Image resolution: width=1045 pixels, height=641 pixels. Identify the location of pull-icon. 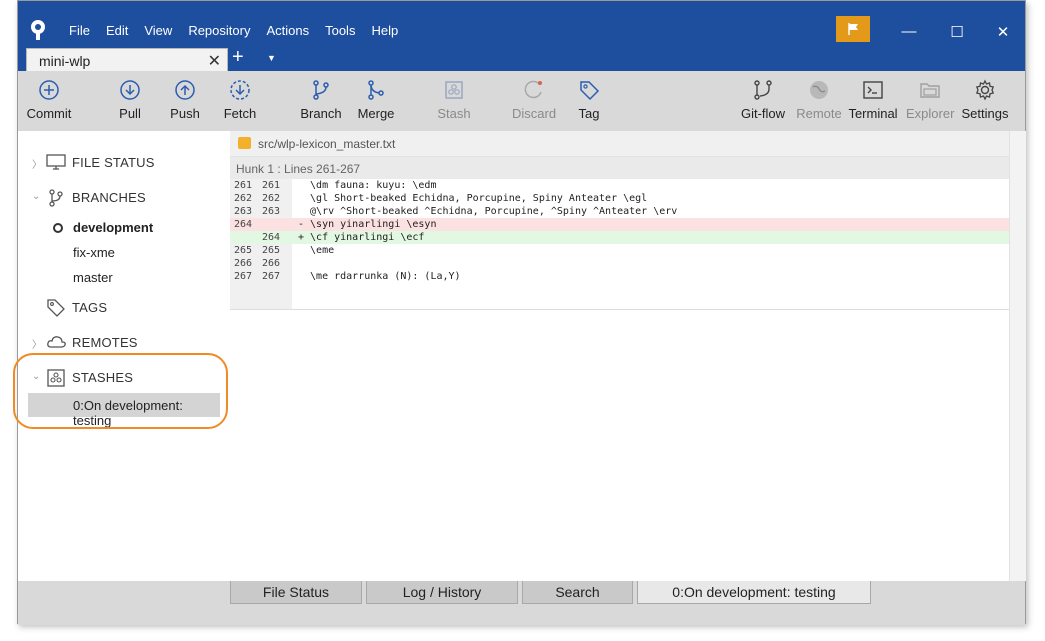
(130, 90).